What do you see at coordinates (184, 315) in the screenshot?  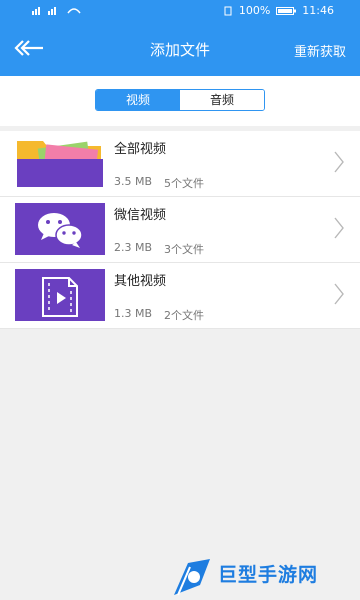 I see `folder-count: 2个文件` at bounding box center [184, 315].